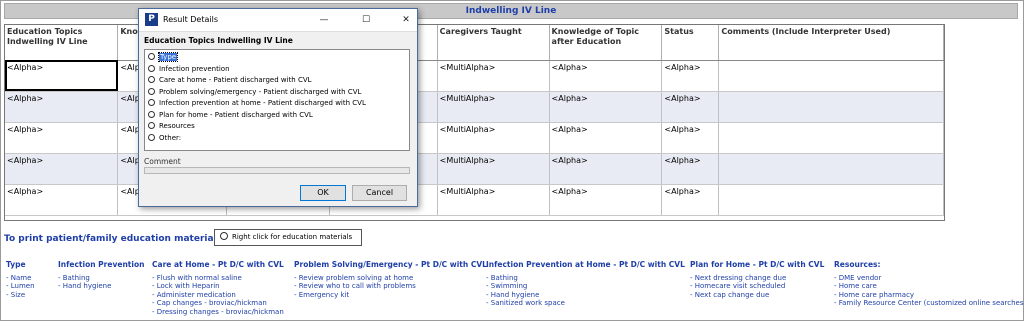  What do you see at coordinates (218, 311) in the screenshot?
I see `reference-item: - Dressing changes - broviac/hickman` at bounding box center [218, 311].